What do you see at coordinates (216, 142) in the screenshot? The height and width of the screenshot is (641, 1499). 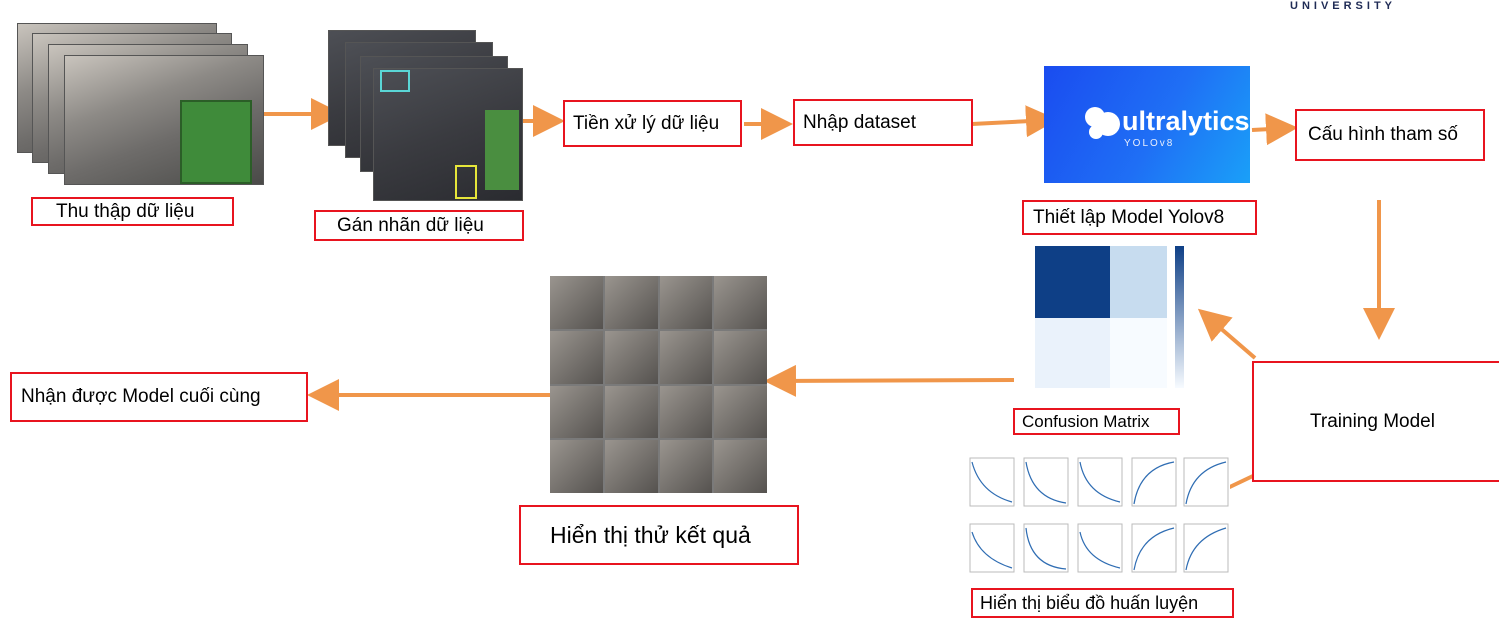 I see `bus-shape` at bounding box center [216, 142].